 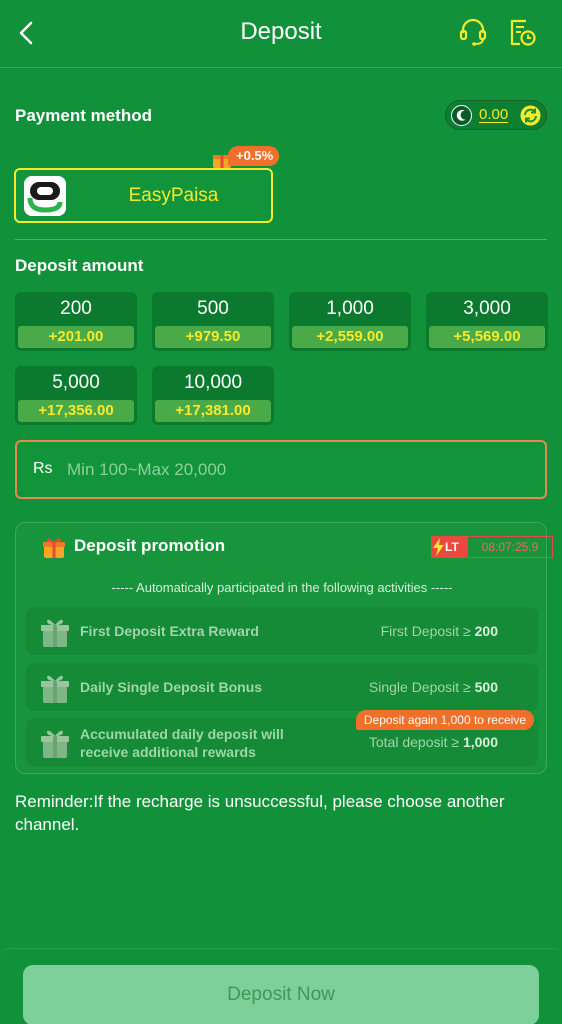 What do you see at coordinates (510, 547) in the screenshot?
I see `countdown-timer: 08:07:25.9` at bounding box center [510, 547].